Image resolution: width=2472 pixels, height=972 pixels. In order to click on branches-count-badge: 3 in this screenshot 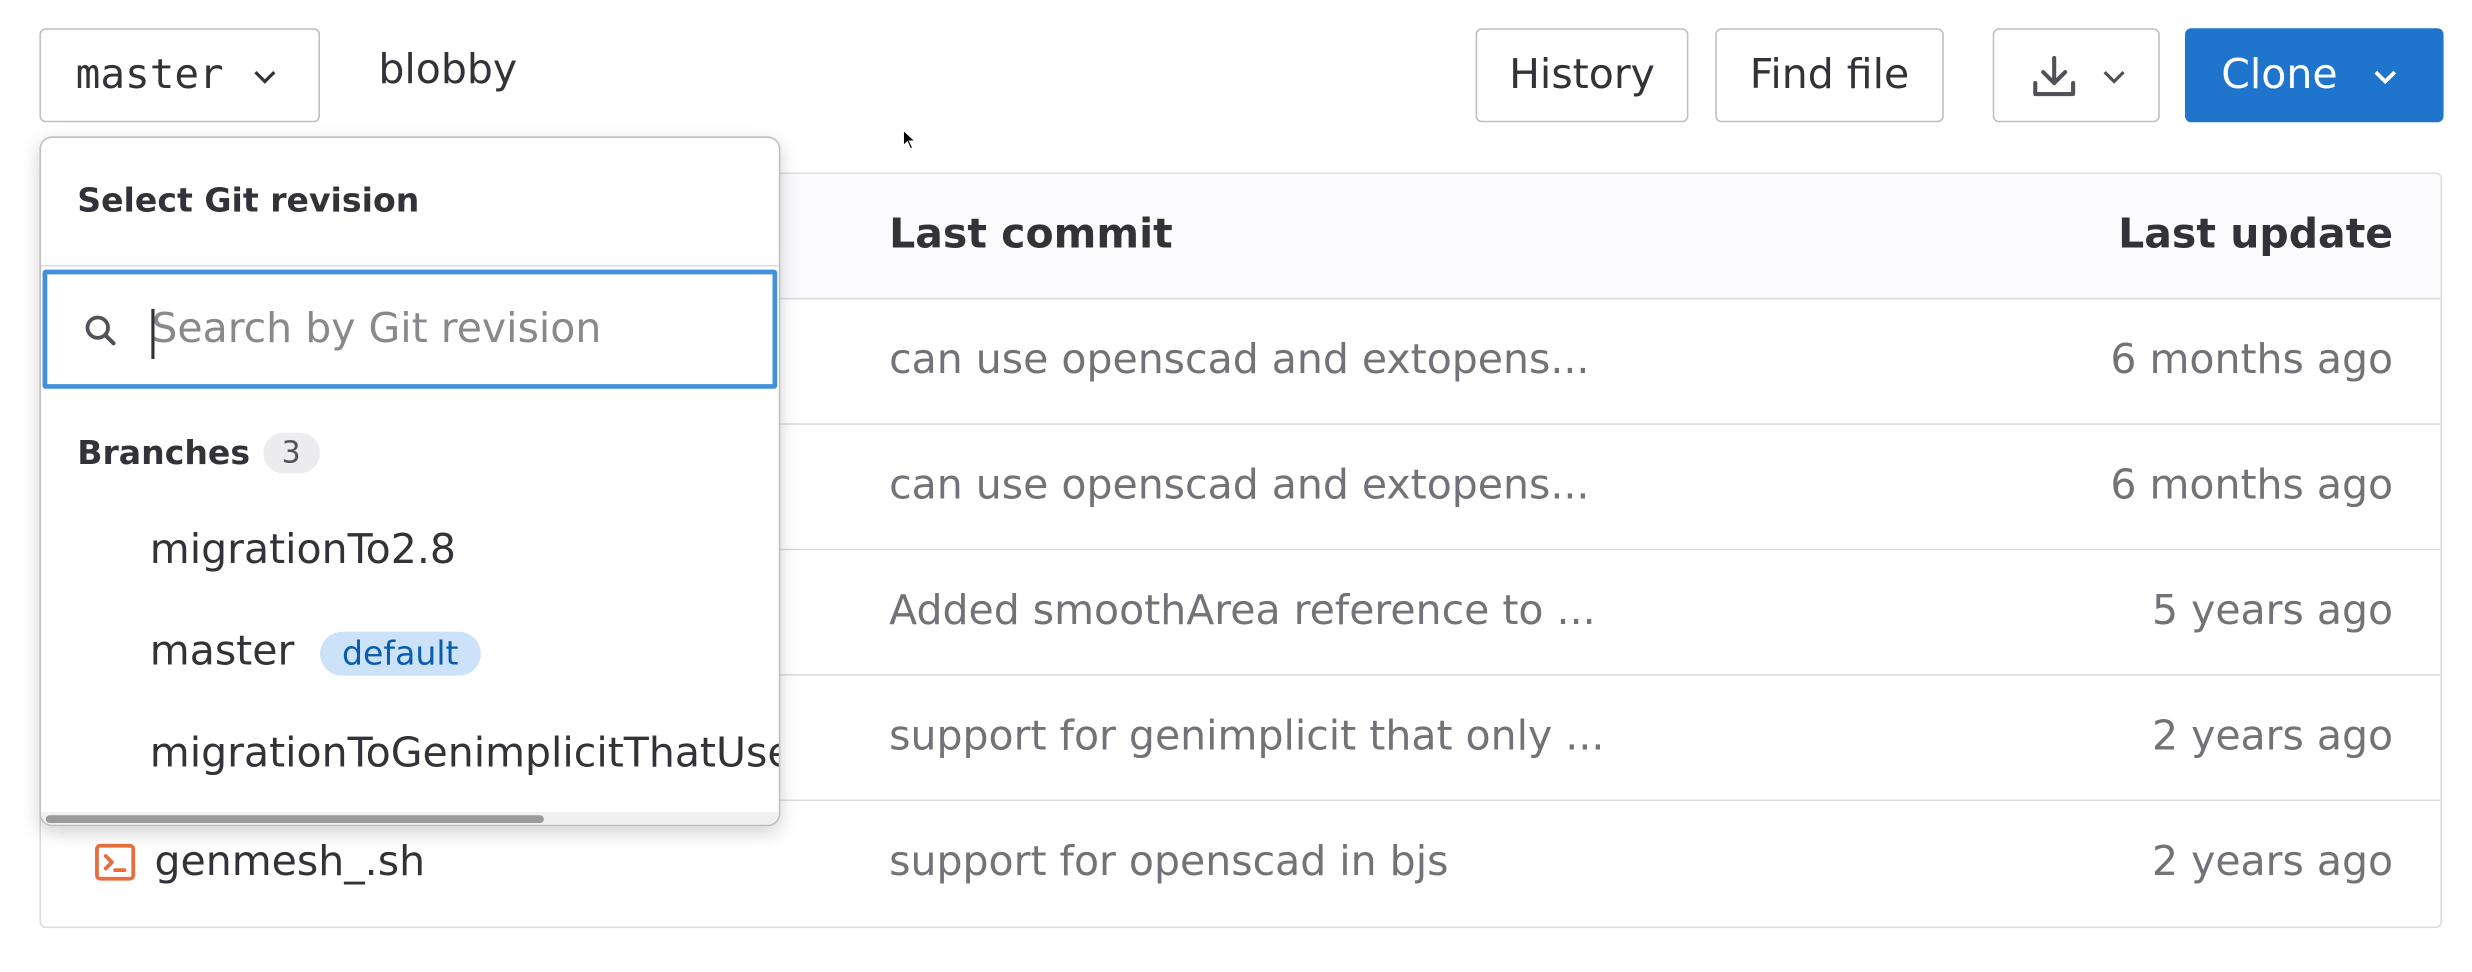, I will do `click(291, 453)`.